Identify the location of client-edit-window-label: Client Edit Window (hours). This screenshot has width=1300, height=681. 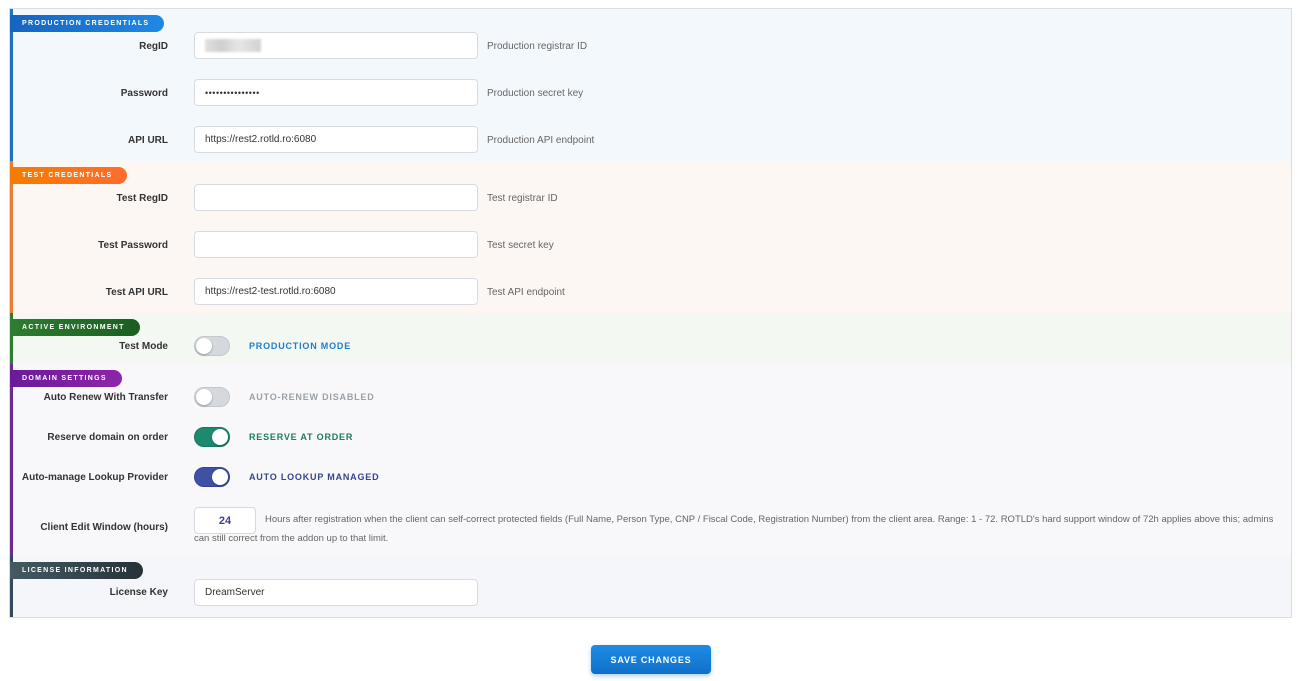
(104, 527).